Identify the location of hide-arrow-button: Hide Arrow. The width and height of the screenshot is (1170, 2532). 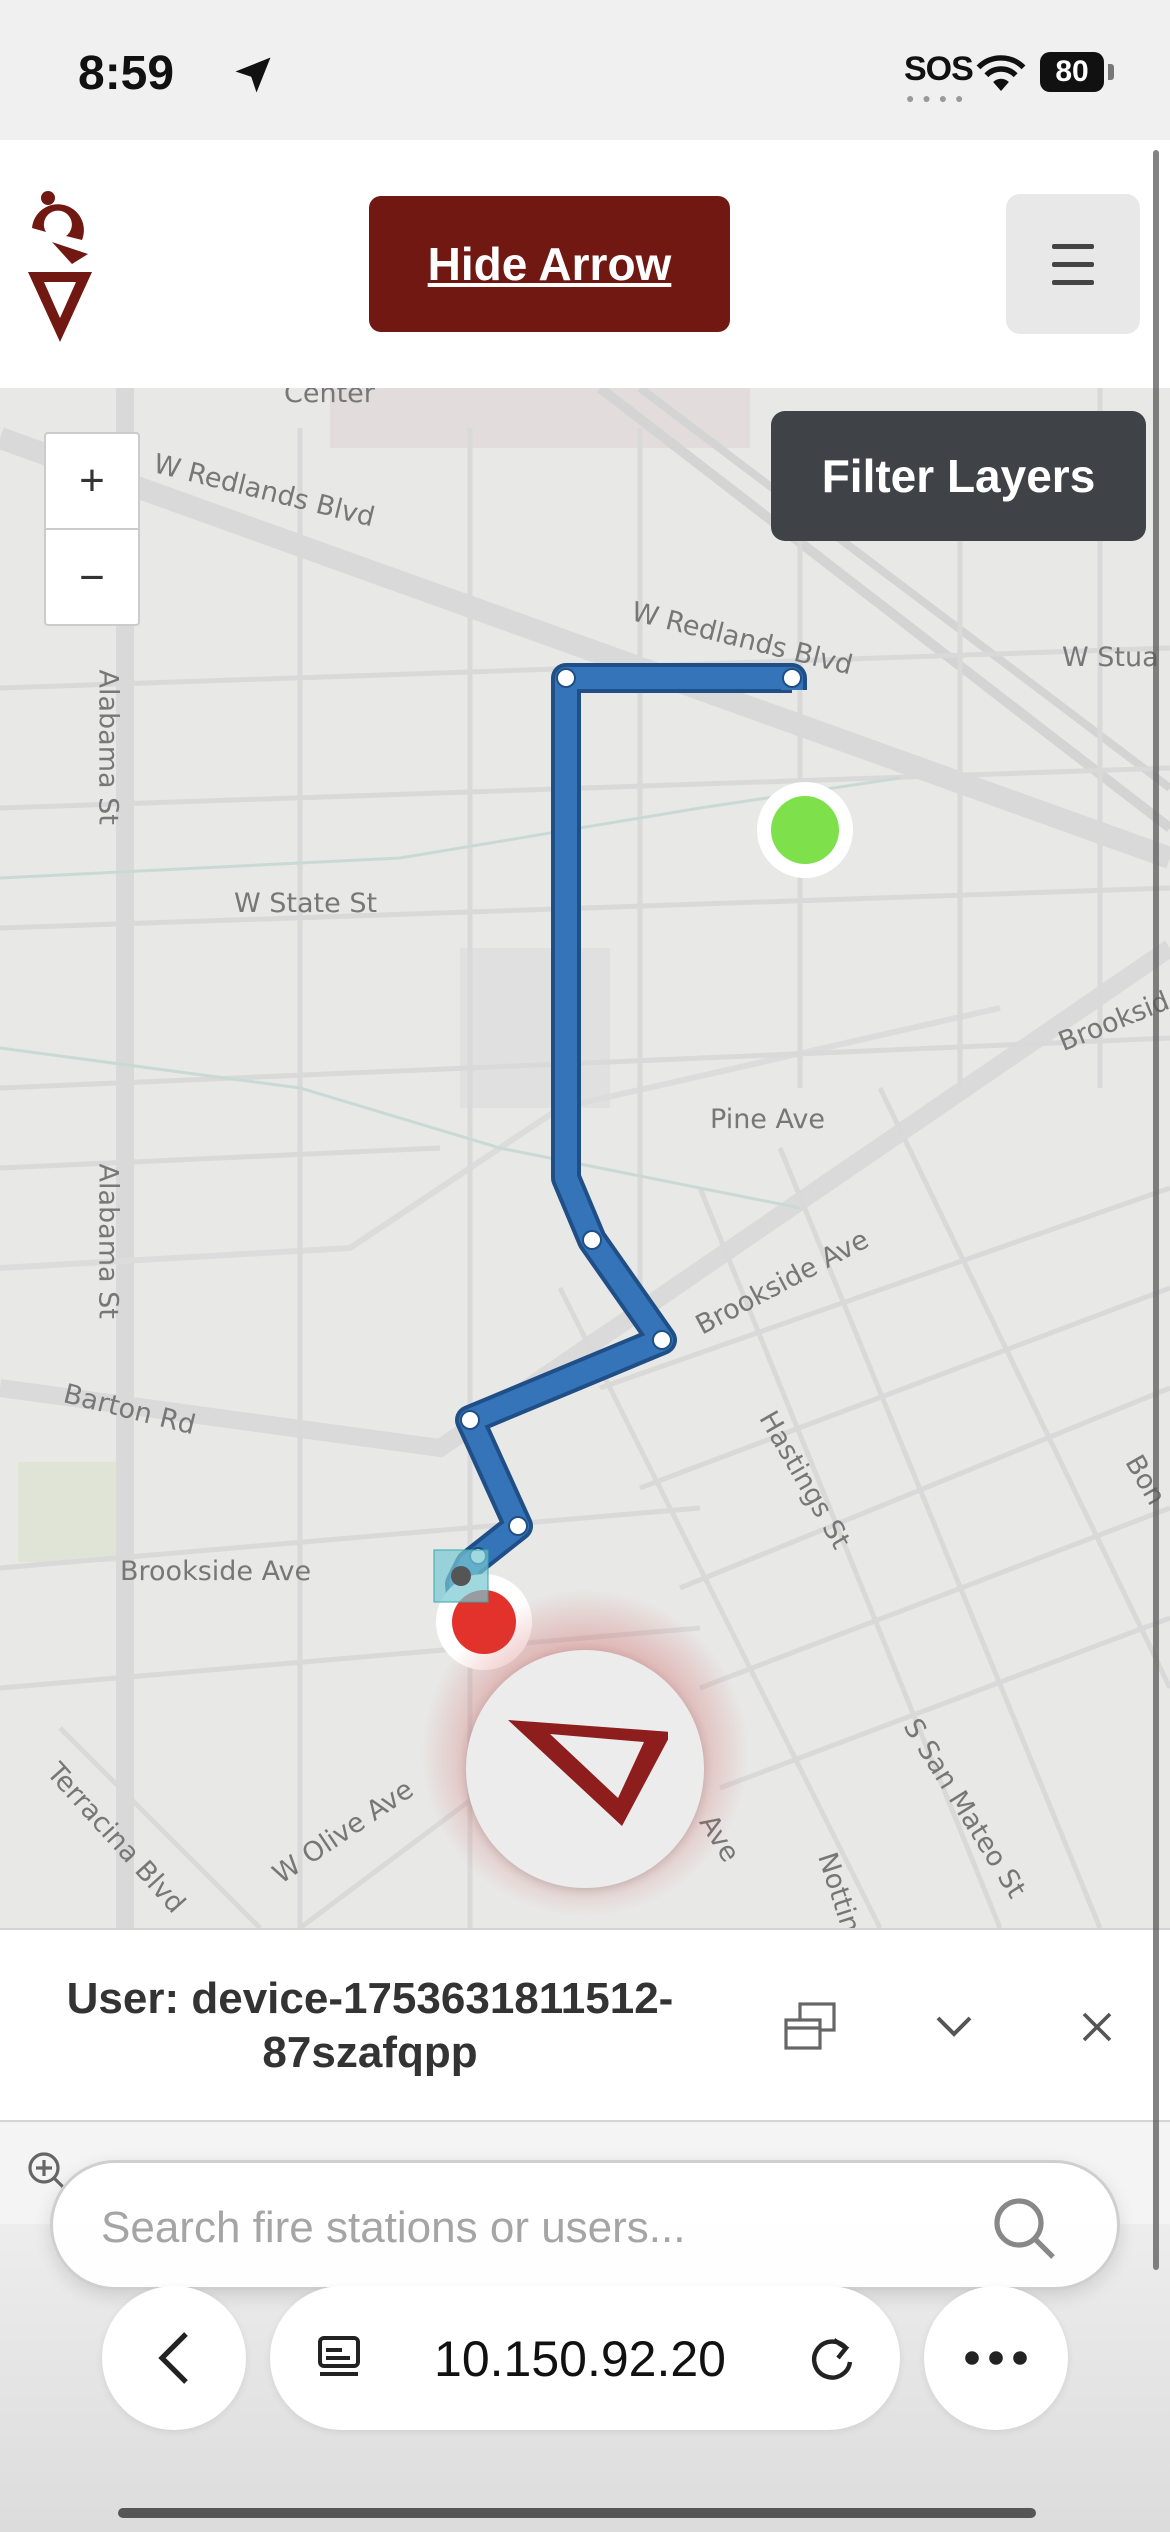
(549, 264).